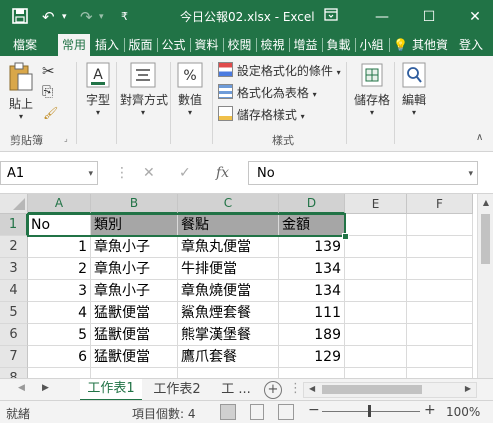 The image size is (493, 423). Describe the element at coordinates (376, 373) in the screenshot. I see `cell-e8` at that location.